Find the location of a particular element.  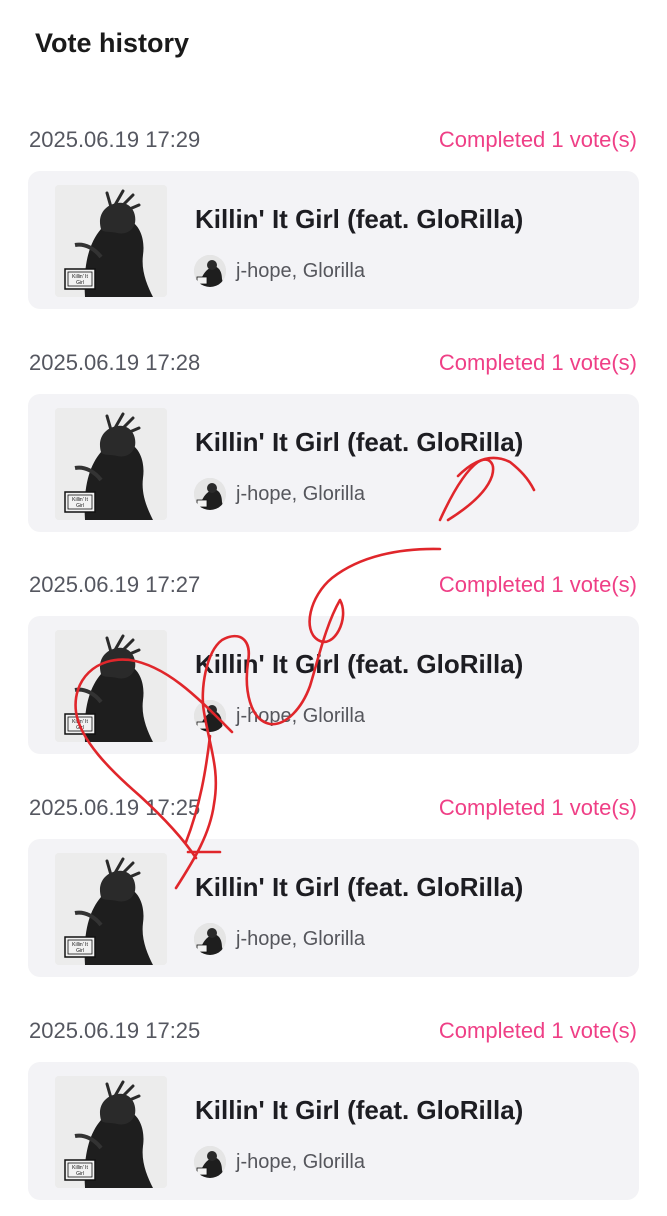

vote-timestamp: 2025.06.19 17:27 is located at coordinates (115, 584).